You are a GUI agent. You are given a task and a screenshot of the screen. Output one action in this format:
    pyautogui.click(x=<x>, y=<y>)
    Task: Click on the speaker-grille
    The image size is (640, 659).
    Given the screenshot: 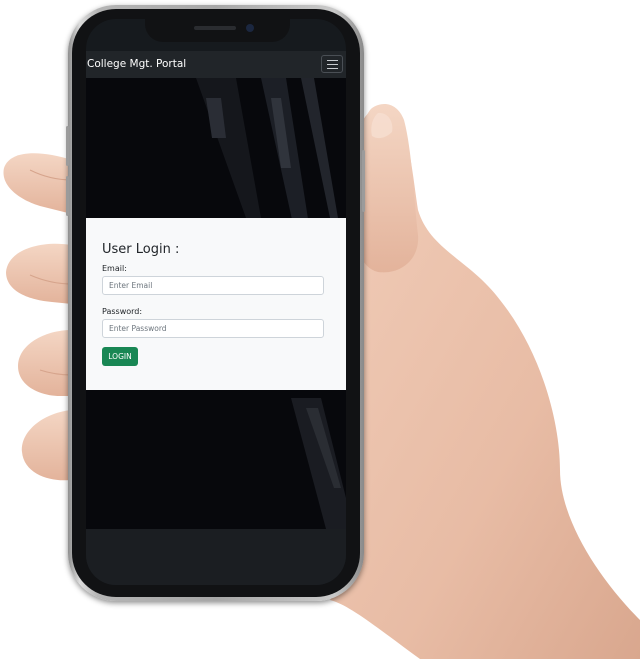 What is the action you would take?
    pyautogui.click(x=215, y=28)
    